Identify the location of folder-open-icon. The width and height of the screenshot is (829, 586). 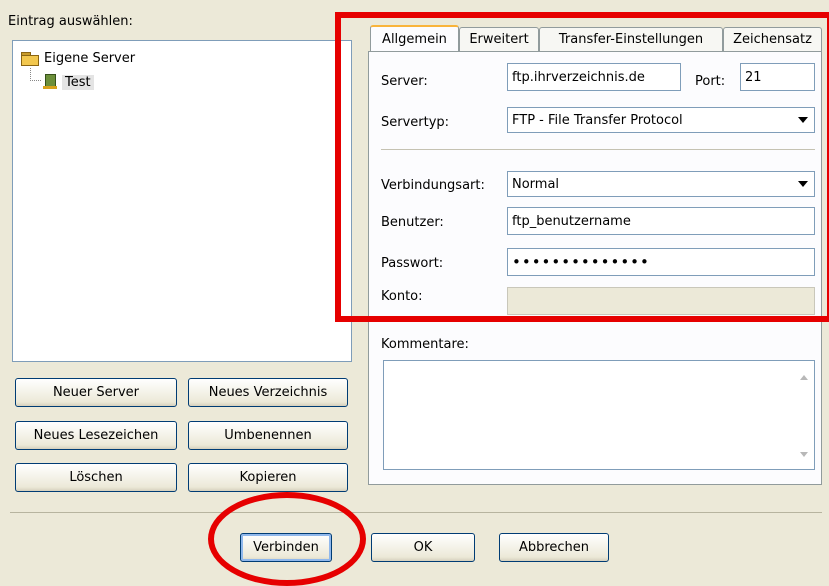
(30, 58).